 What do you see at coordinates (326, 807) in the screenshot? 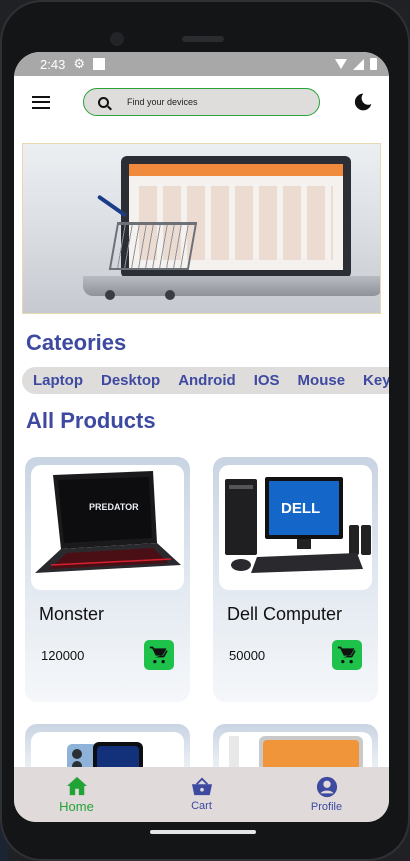
I see `nav-profile-label: Profile` at bounding box center [326, 807].